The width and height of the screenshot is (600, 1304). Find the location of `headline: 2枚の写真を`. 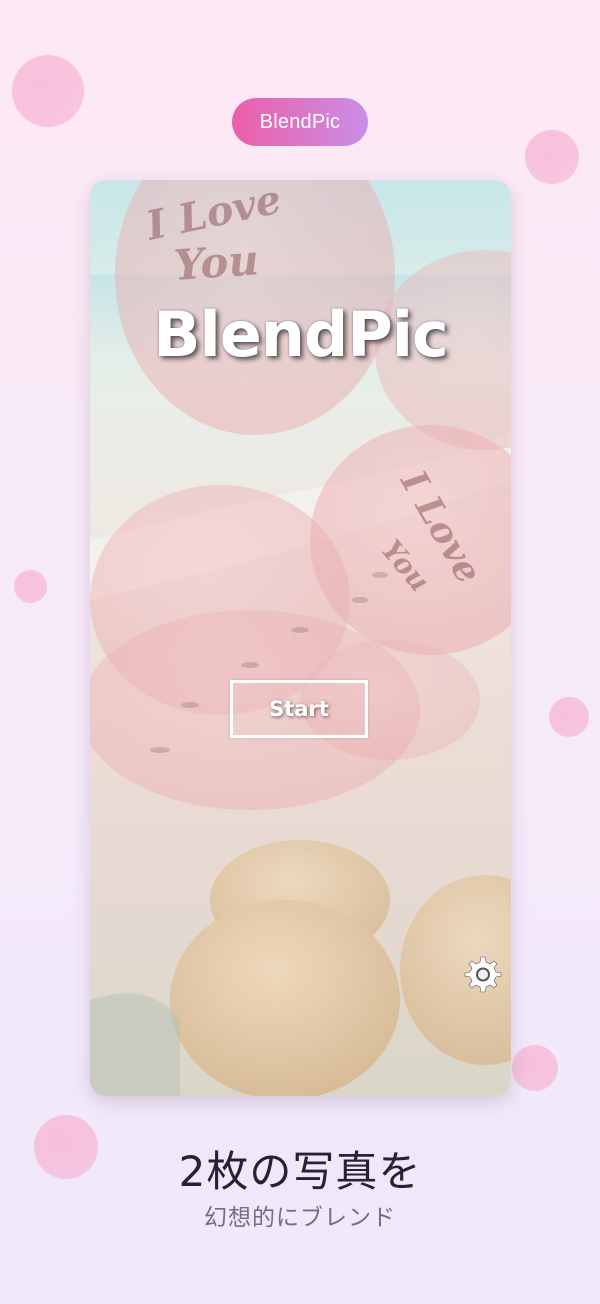

headline: 2枚の写真を is located at coordinates (300, 1171).